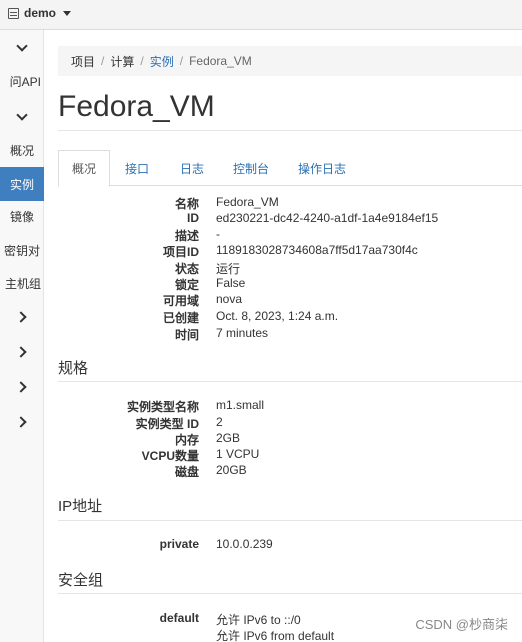 The width and height of the screenshot is (522, 642). Describe the element at coordinates (84, 168) in the screenshot. I see `tab-overview: 概况` at that location.